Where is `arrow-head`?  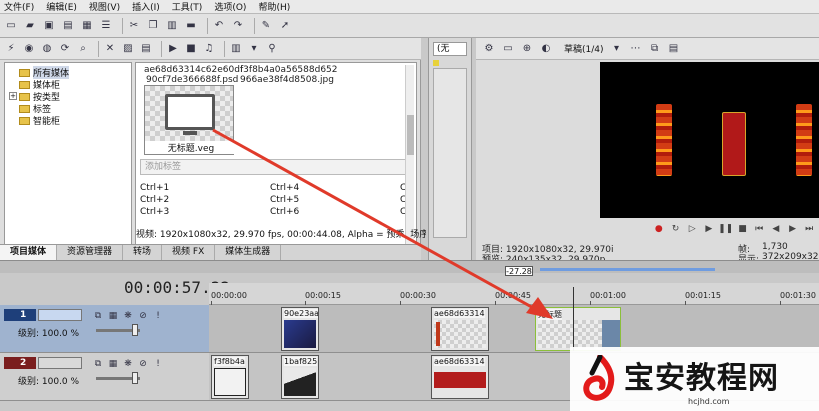
arrow-head is located at coordinates (539, 308).